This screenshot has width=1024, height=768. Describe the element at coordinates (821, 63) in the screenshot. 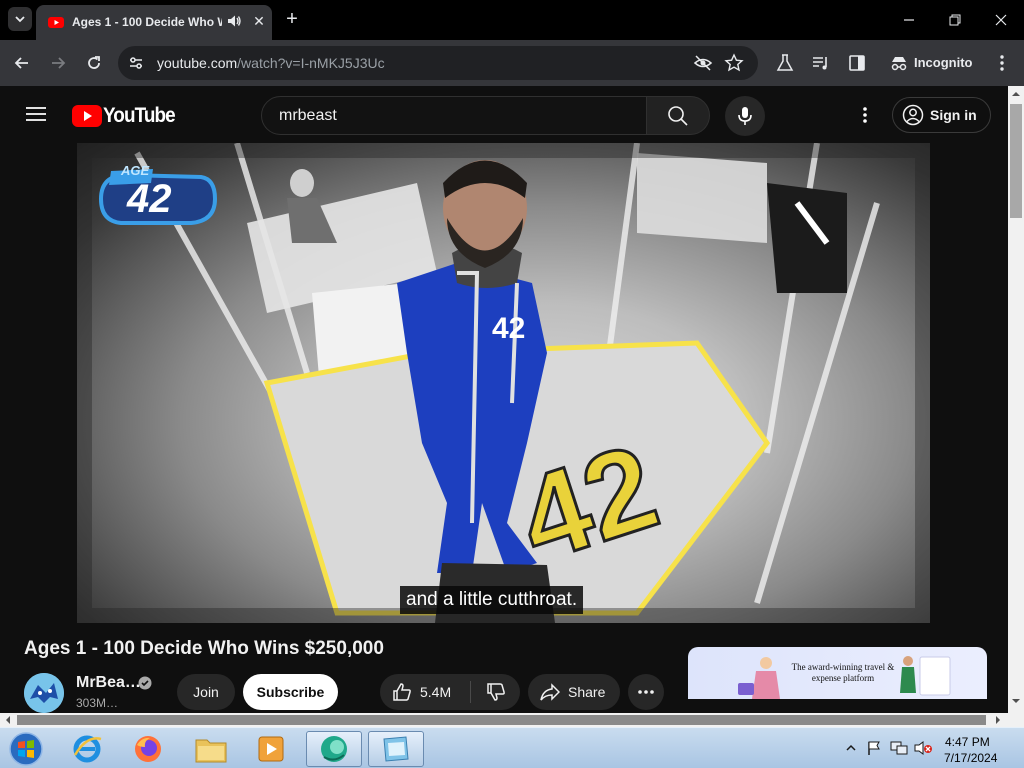

I see `media-controls-icon` at that location.